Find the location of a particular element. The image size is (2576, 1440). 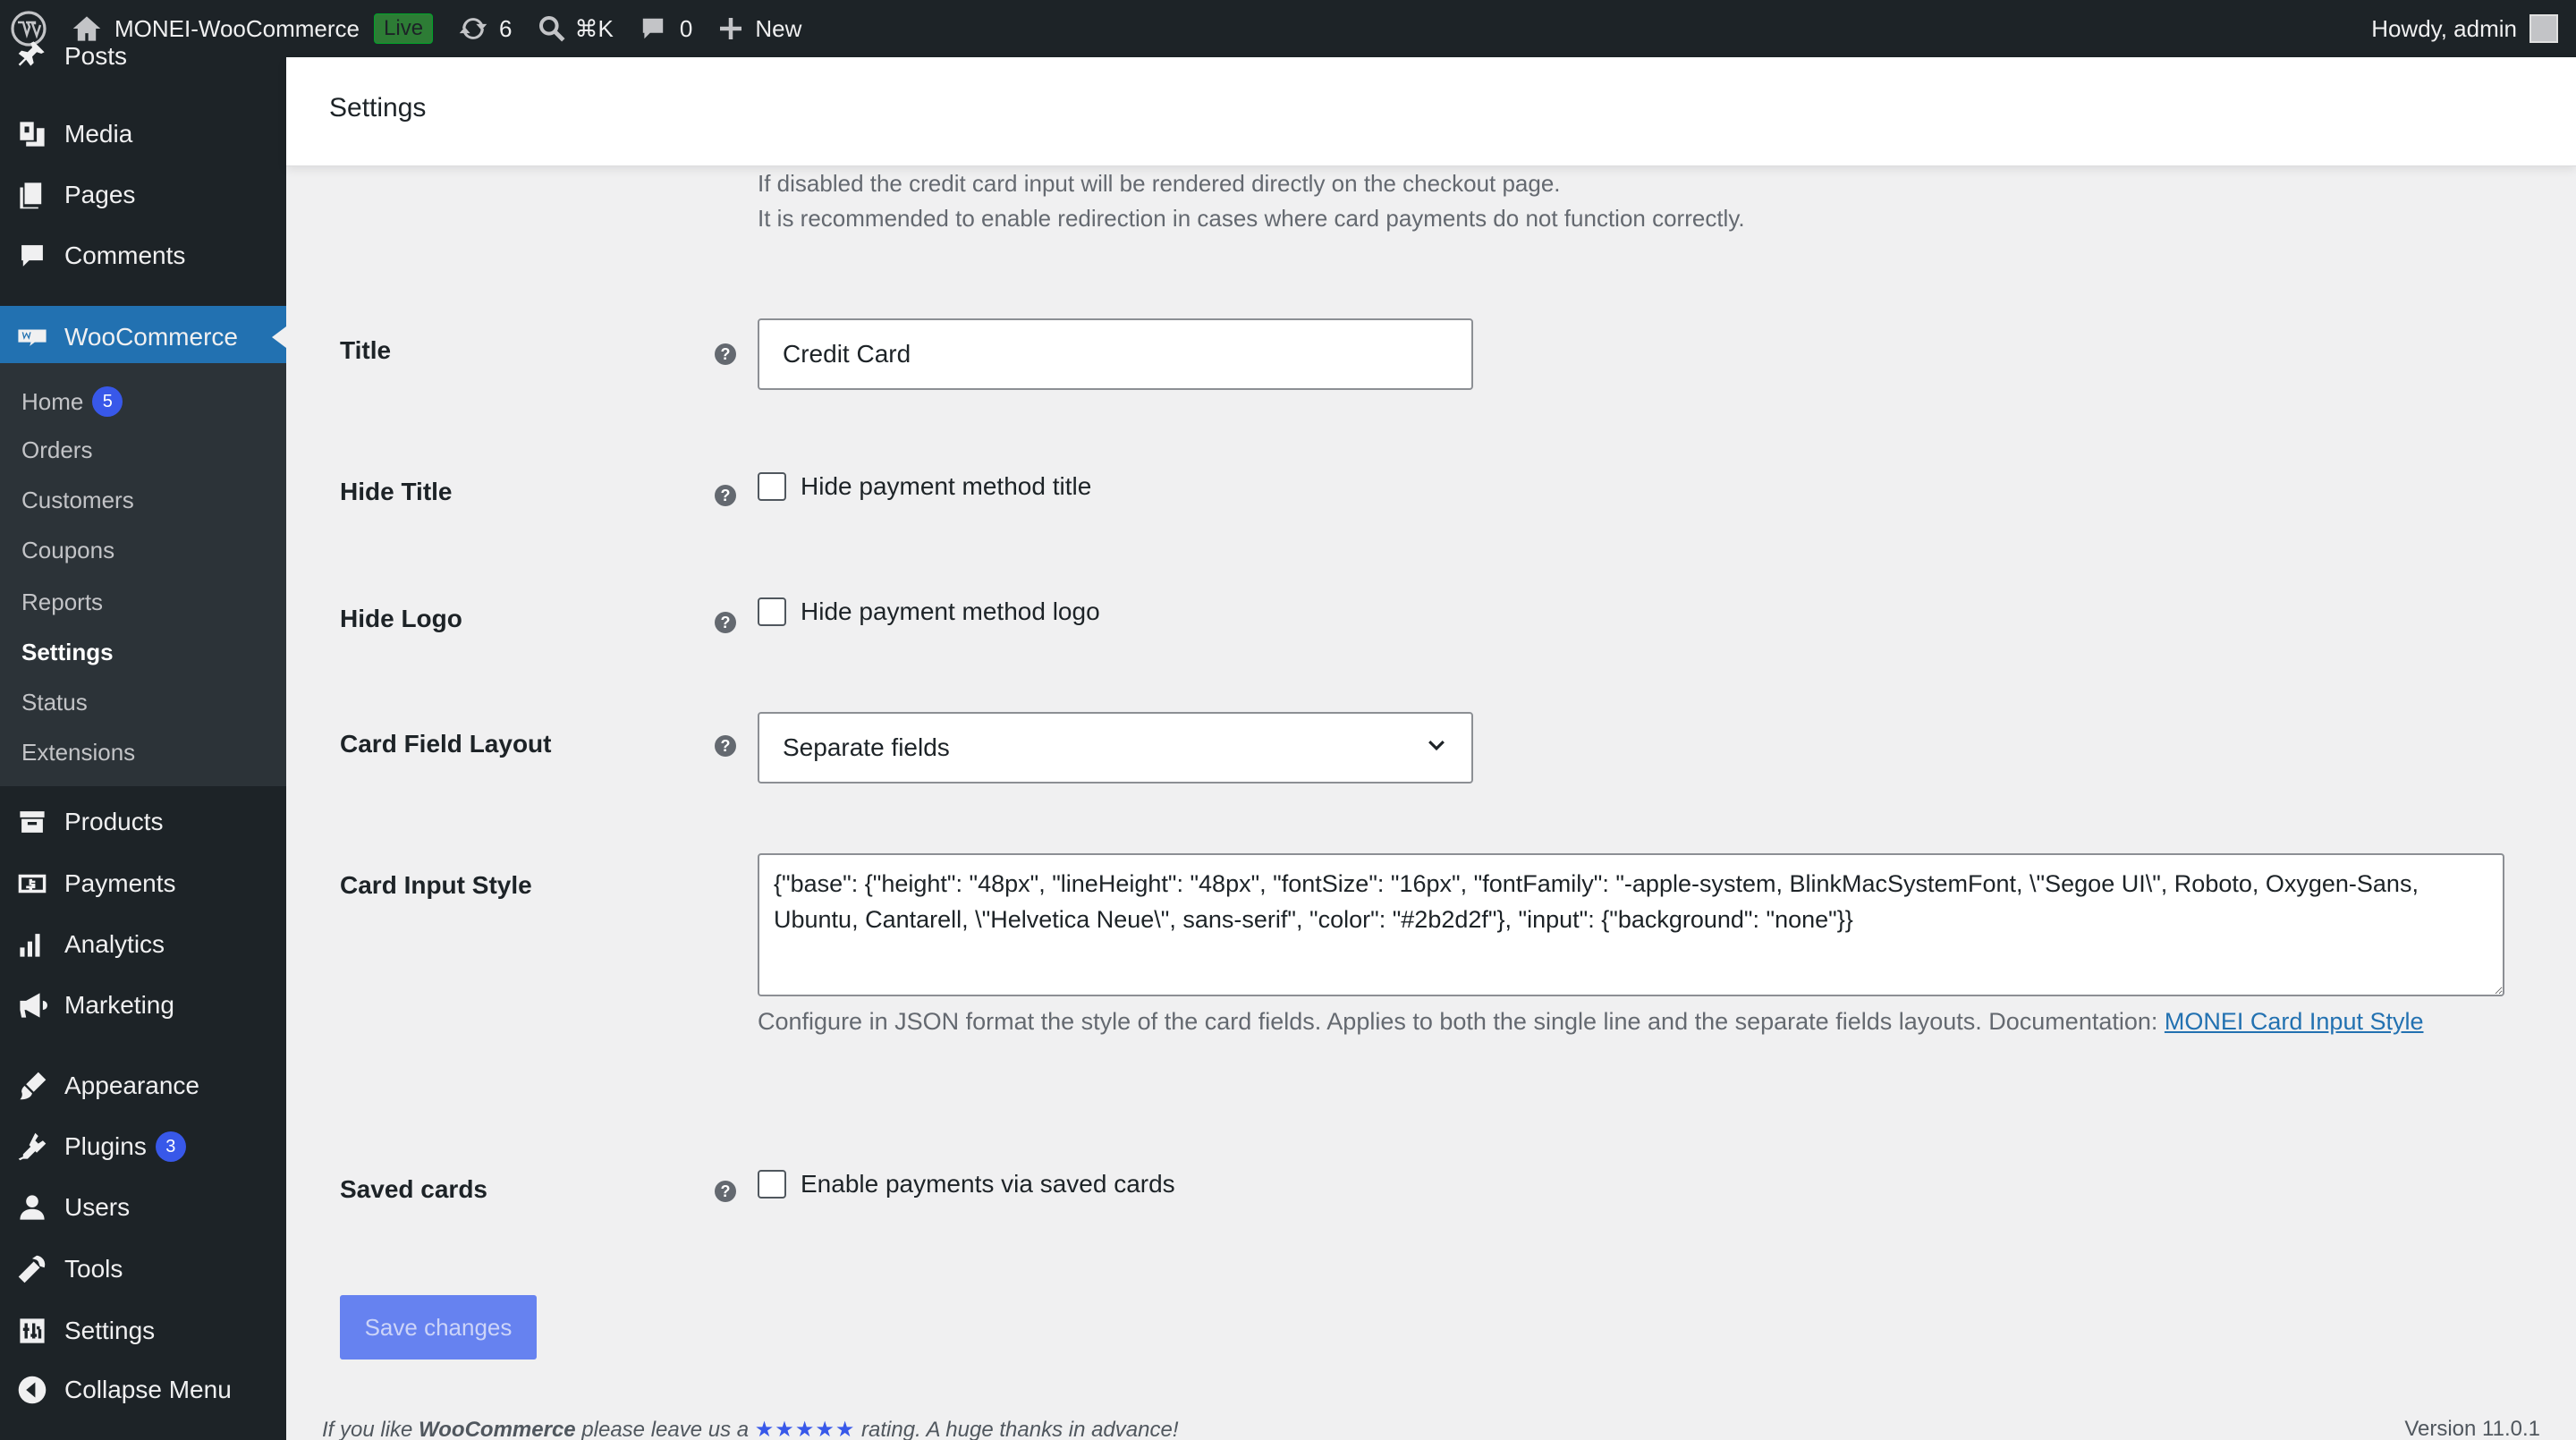

sidebar-item-comments: Comments is located at coordinates (143, 256).